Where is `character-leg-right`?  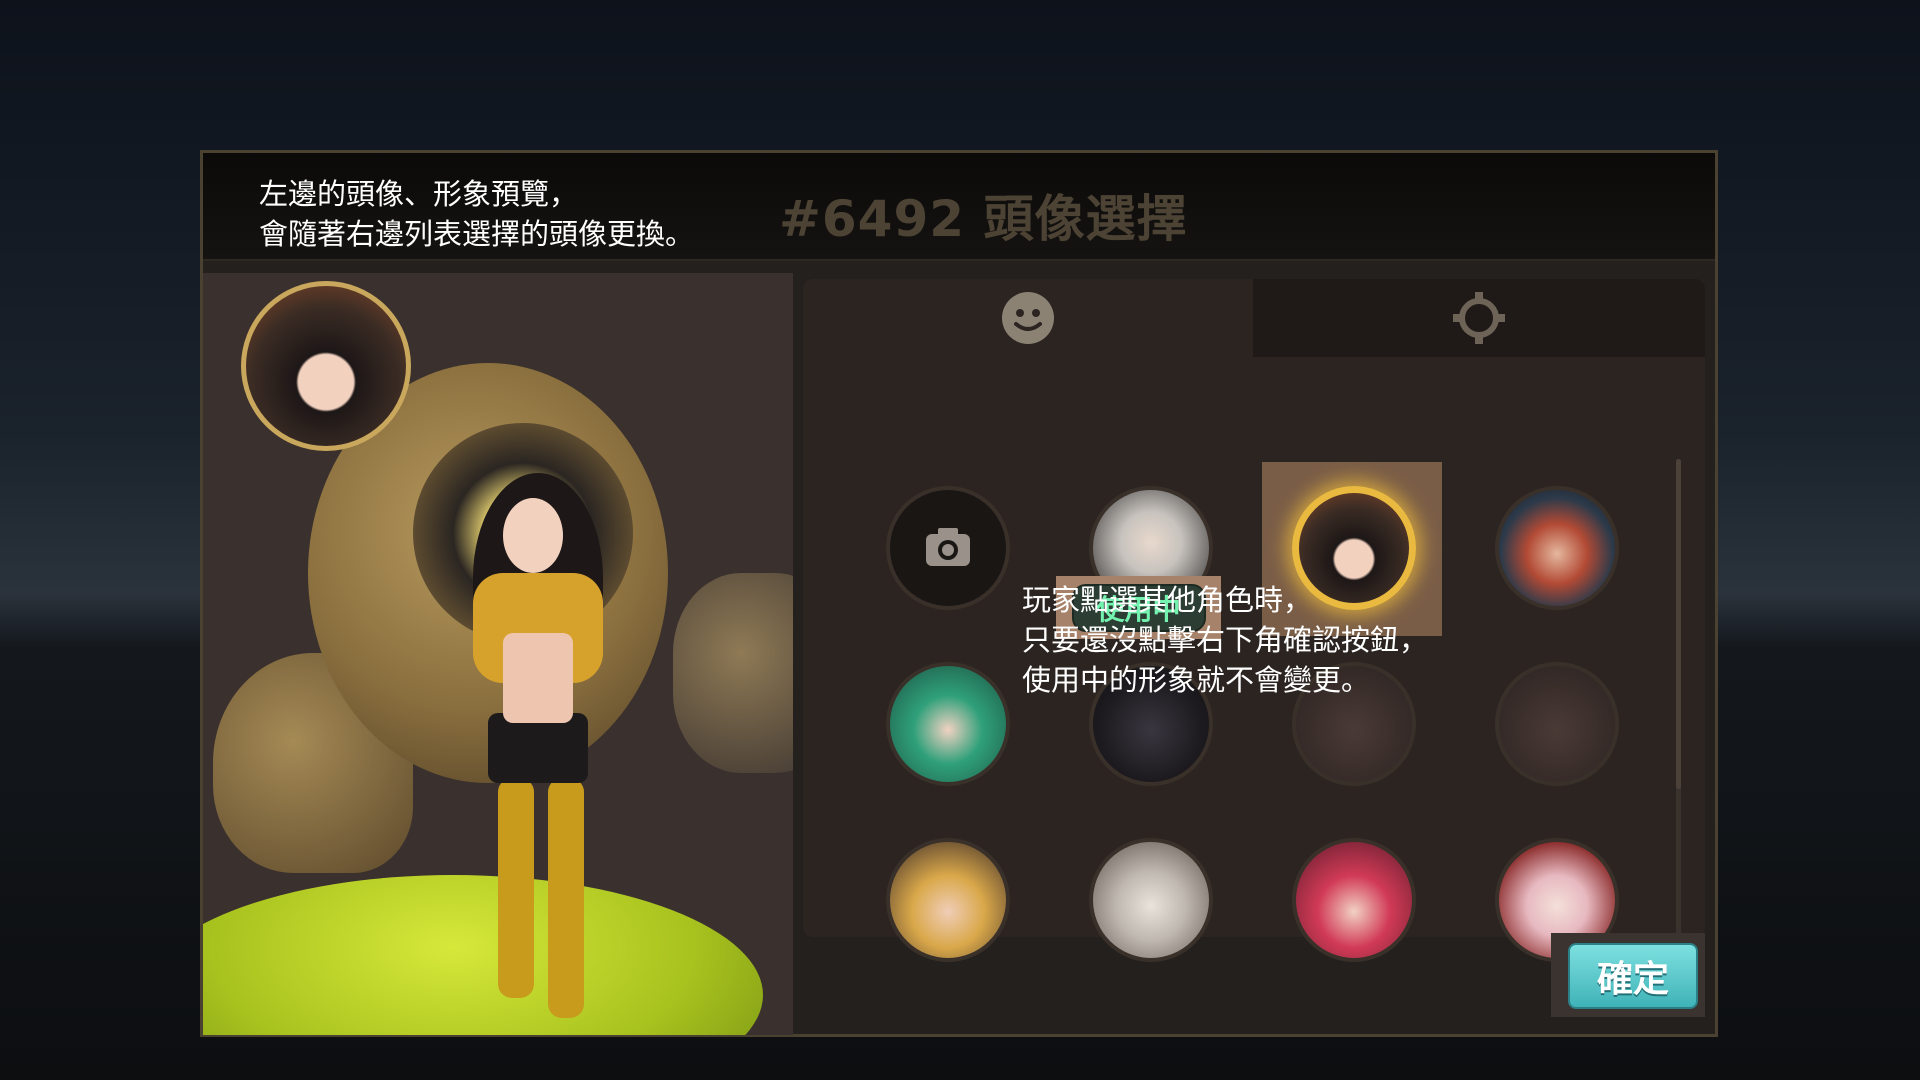 character-leg-right is located at coordinates (566, 898).